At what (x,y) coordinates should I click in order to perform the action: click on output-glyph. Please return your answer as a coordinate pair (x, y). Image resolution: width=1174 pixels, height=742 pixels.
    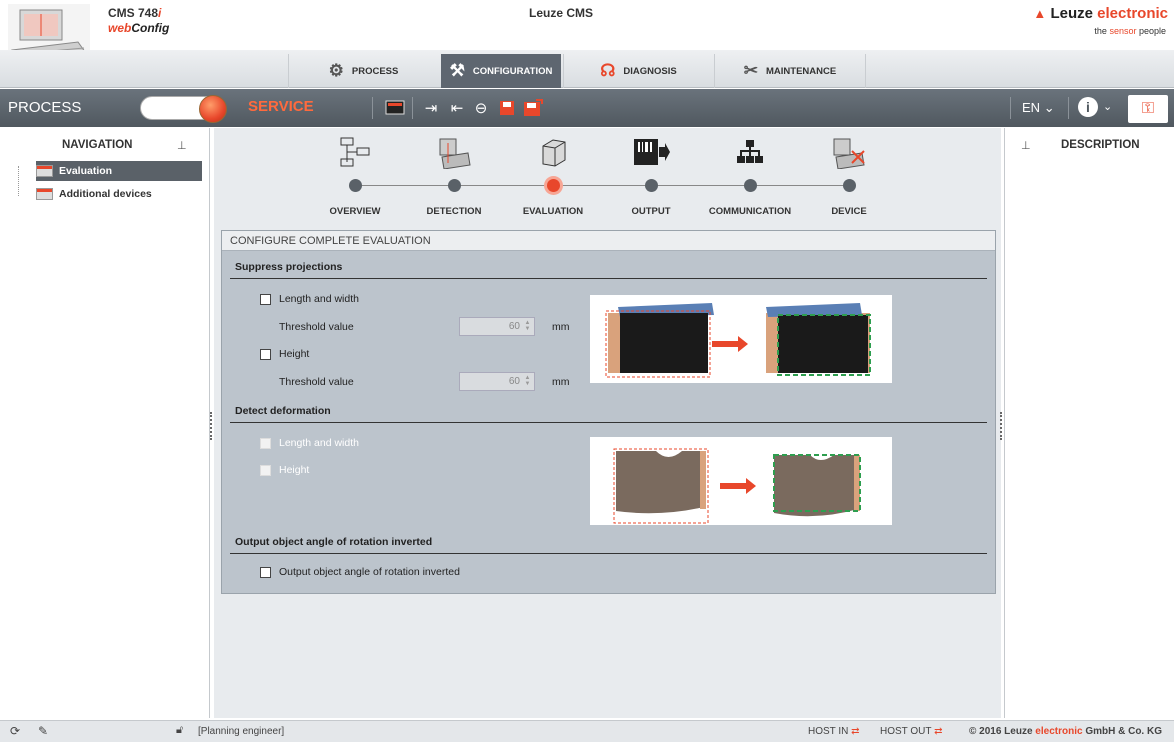
    Looking at the image, I should click on (652, 152).